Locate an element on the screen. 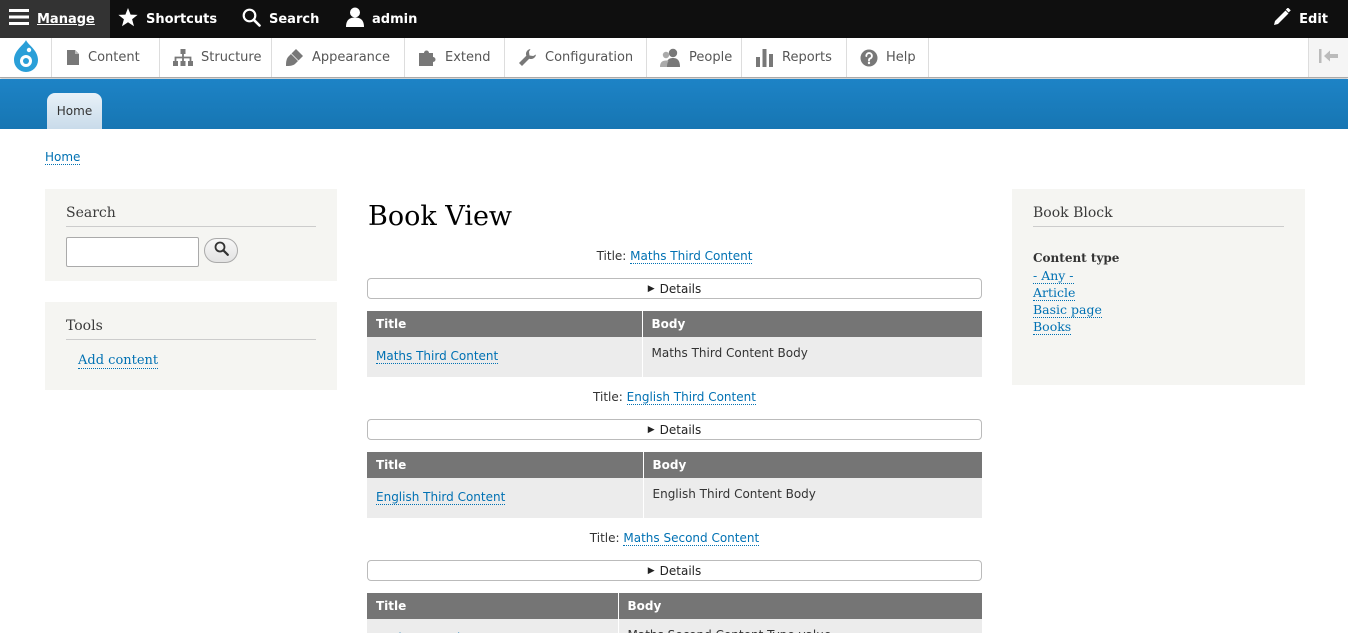 The height and width of the screenshot is (633, 1348). user-icon is located at coordinates (355, 19).